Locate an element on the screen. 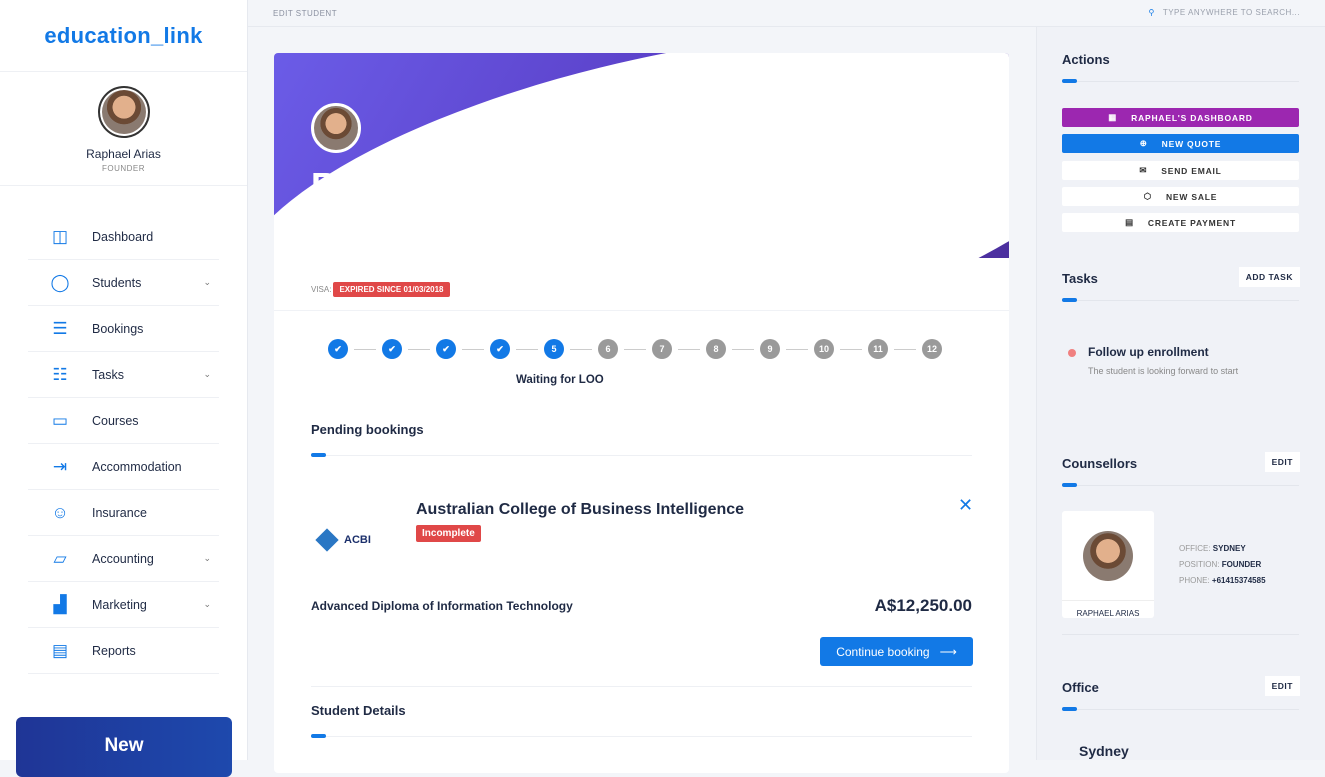 This screenshot has height=777, width=1325. robot-icon: ☺ is located at coordinates (60, 512).